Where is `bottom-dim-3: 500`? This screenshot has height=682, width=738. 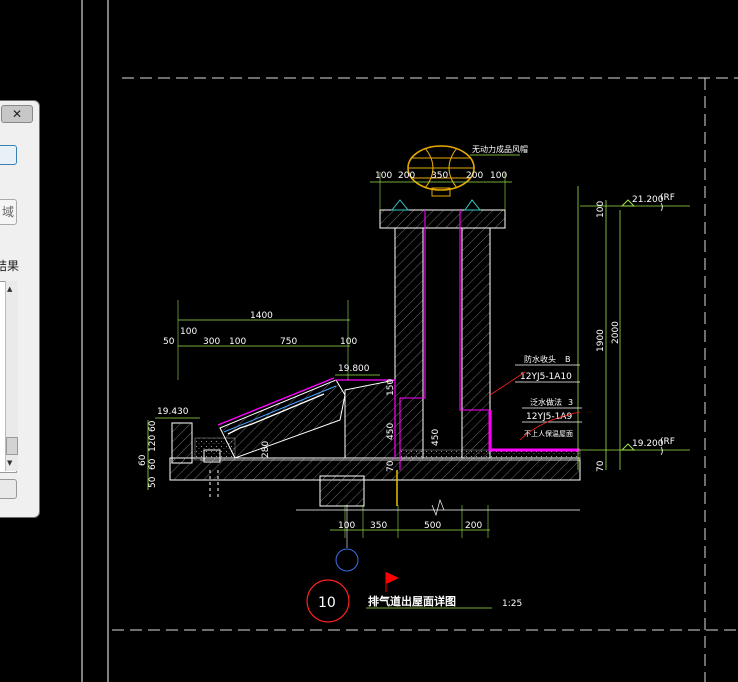 bottom-dim-3: 500 is located at coordinates (432, 526).